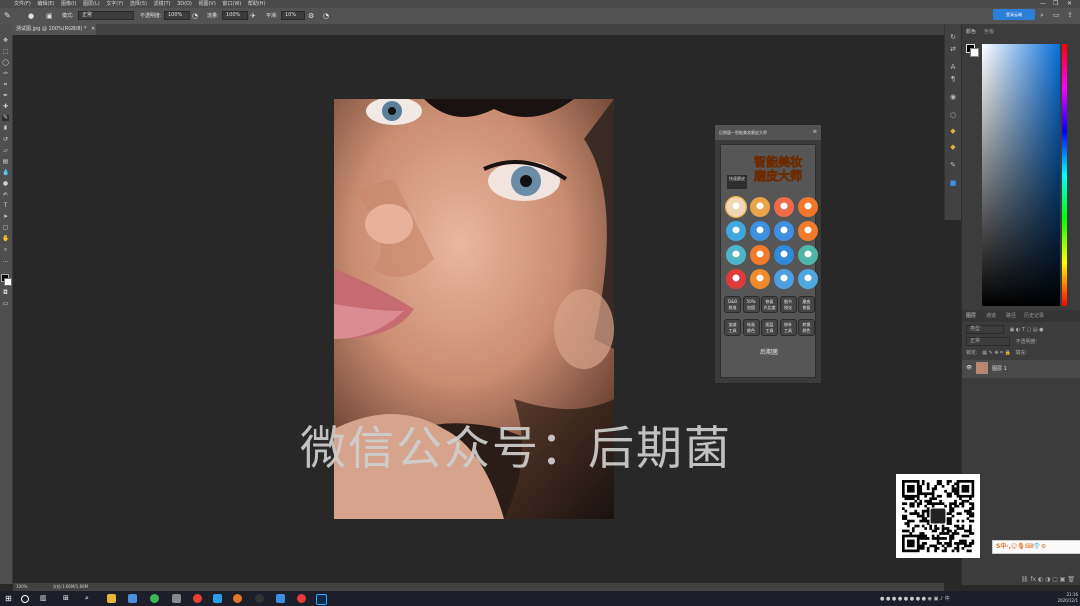  What do you see at coordinates (1069, 4) in the screenshot?
I see `close-button: ✕` at bounding box center [1069, 4].